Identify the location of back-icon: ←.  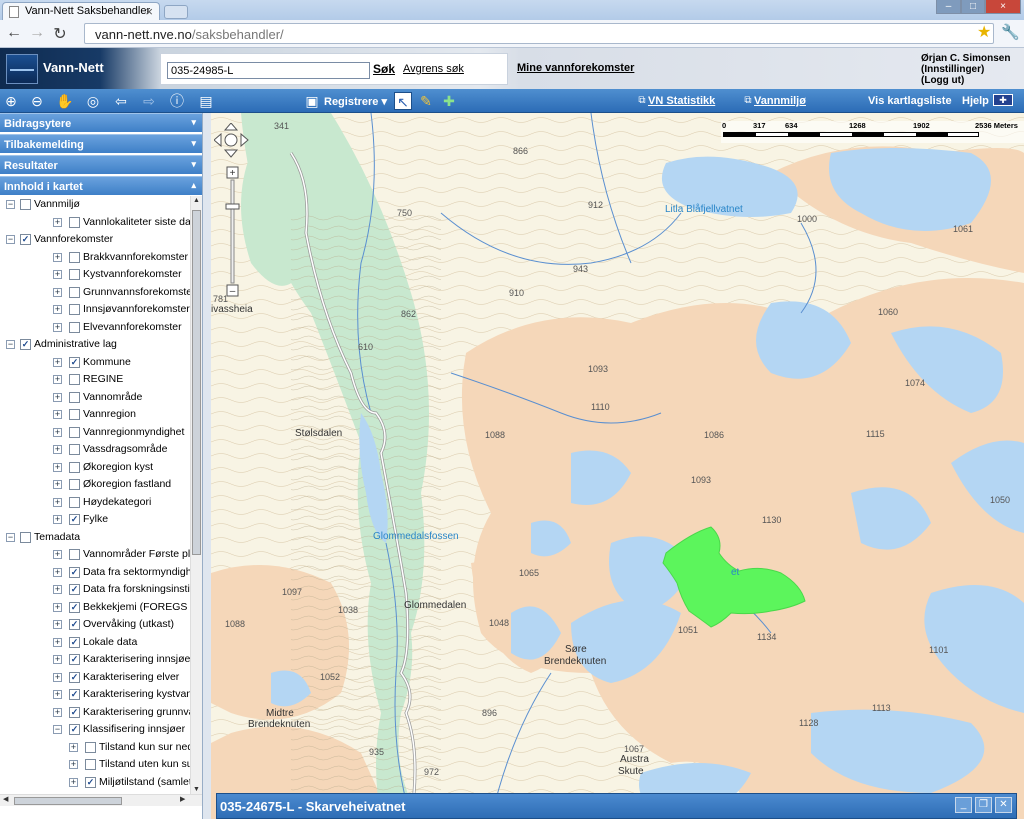
(14, 33).